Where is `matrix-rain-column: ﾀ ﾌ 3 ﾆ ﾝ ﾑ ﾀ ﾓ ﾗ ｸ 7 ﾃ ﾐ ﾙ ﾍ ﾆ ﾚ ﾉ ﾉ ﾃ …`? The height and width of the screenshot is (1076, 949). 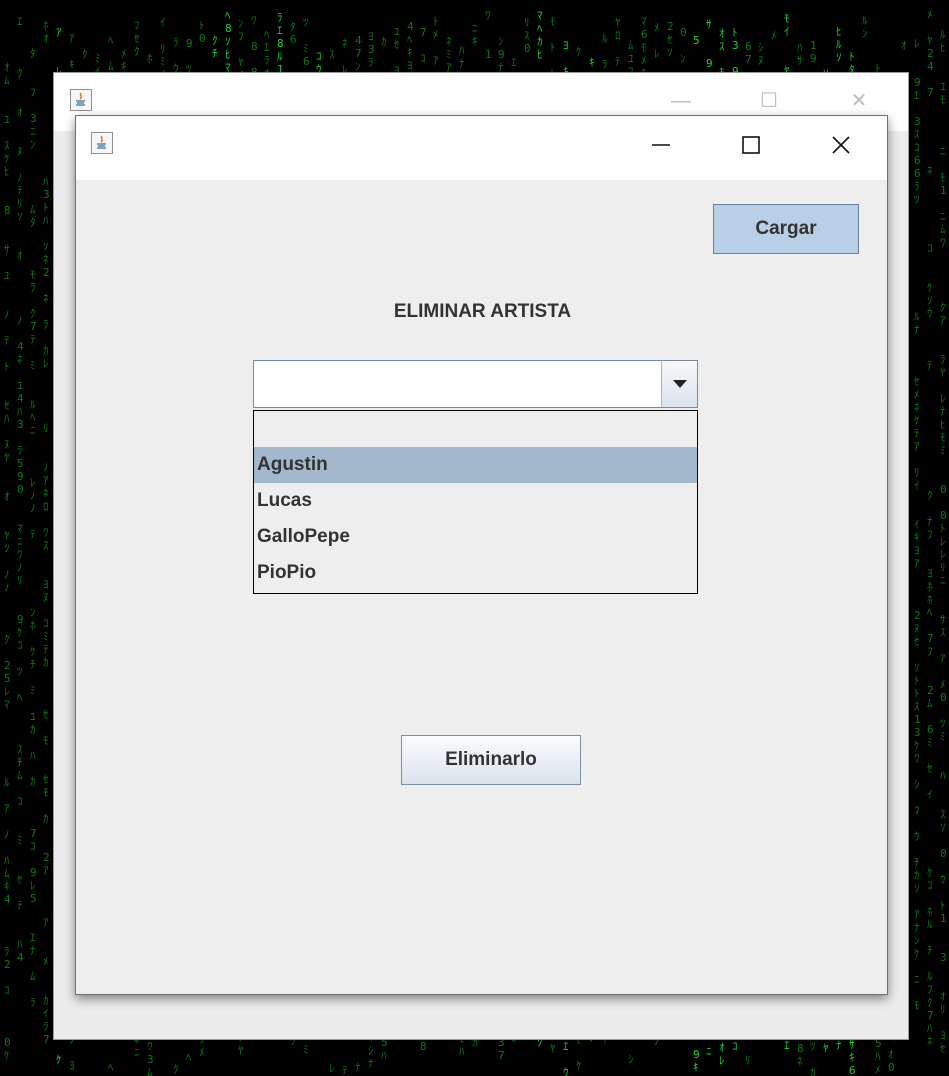
matrix-rain-column: ﾀ ﾌ 3 ﾆ ﾝ ﾑ ﾀ ﾓ ﾗ ｸ 7 ﾃ ﾐ ﾙ ﾍ ﾆ ﾚ ﾉ ﾉ ﾃ … is located at coordinates (33, 528).